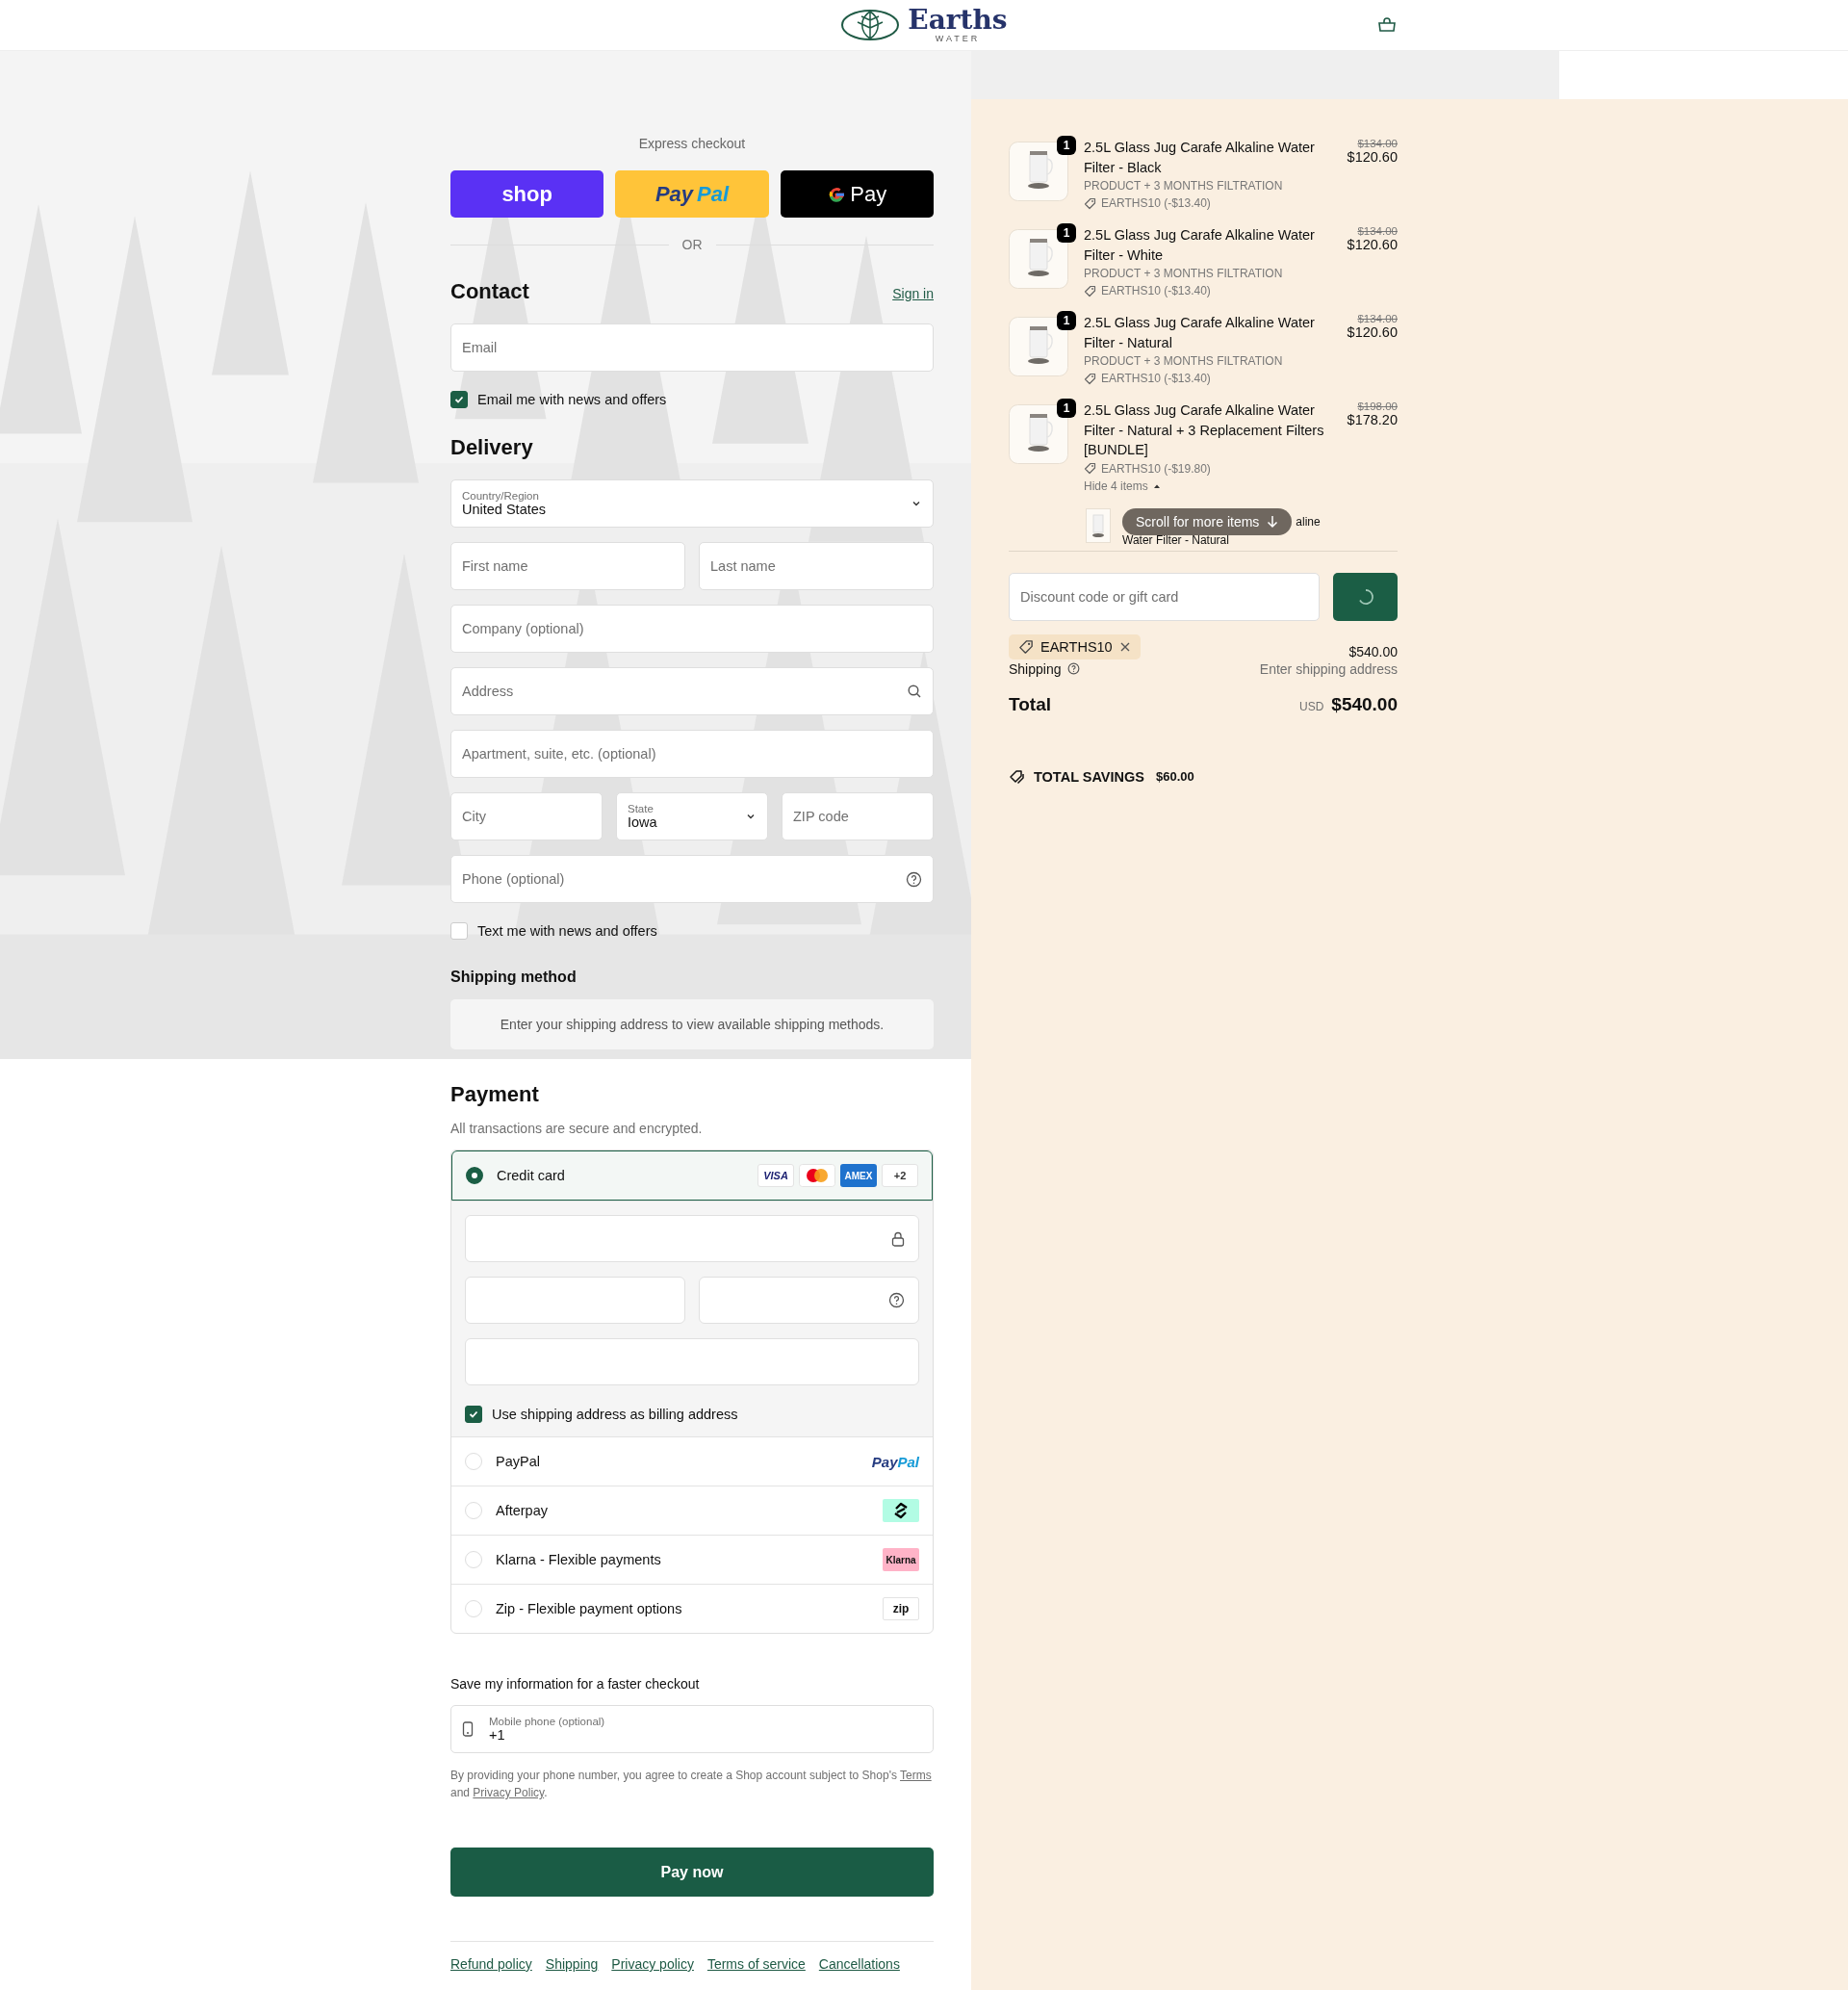  Describe the element at coordinates (474, 1176) in the screenshot. I see `radio-button` at that location.